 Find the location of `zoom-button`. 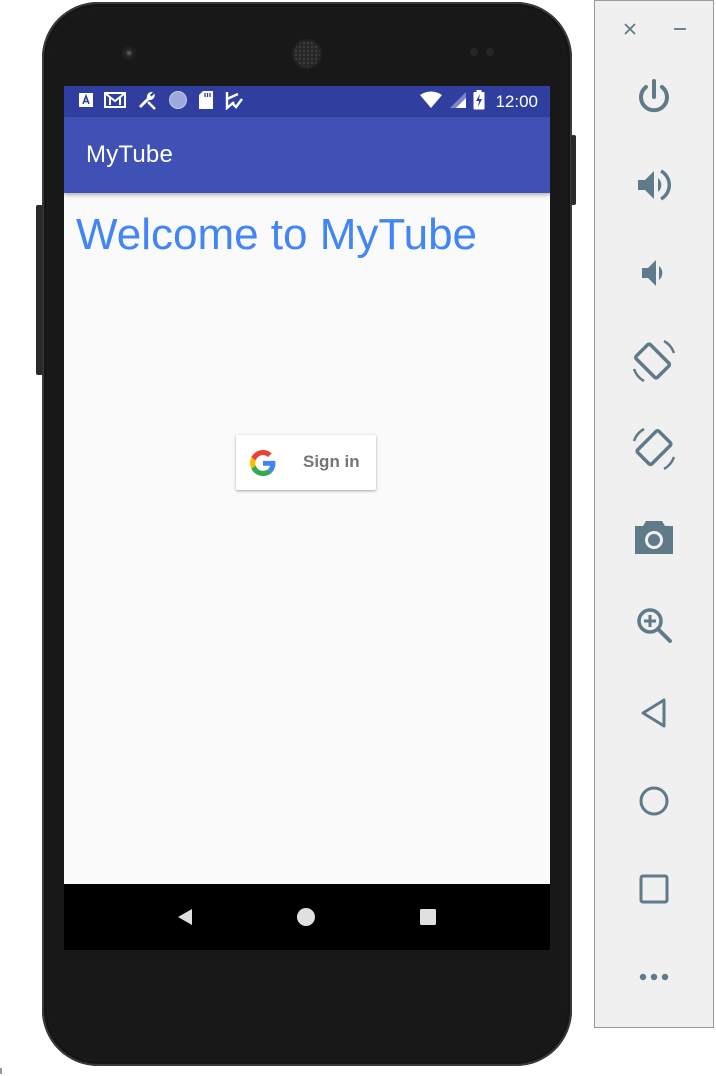

zoom-button is located at coordinates (654, 625).